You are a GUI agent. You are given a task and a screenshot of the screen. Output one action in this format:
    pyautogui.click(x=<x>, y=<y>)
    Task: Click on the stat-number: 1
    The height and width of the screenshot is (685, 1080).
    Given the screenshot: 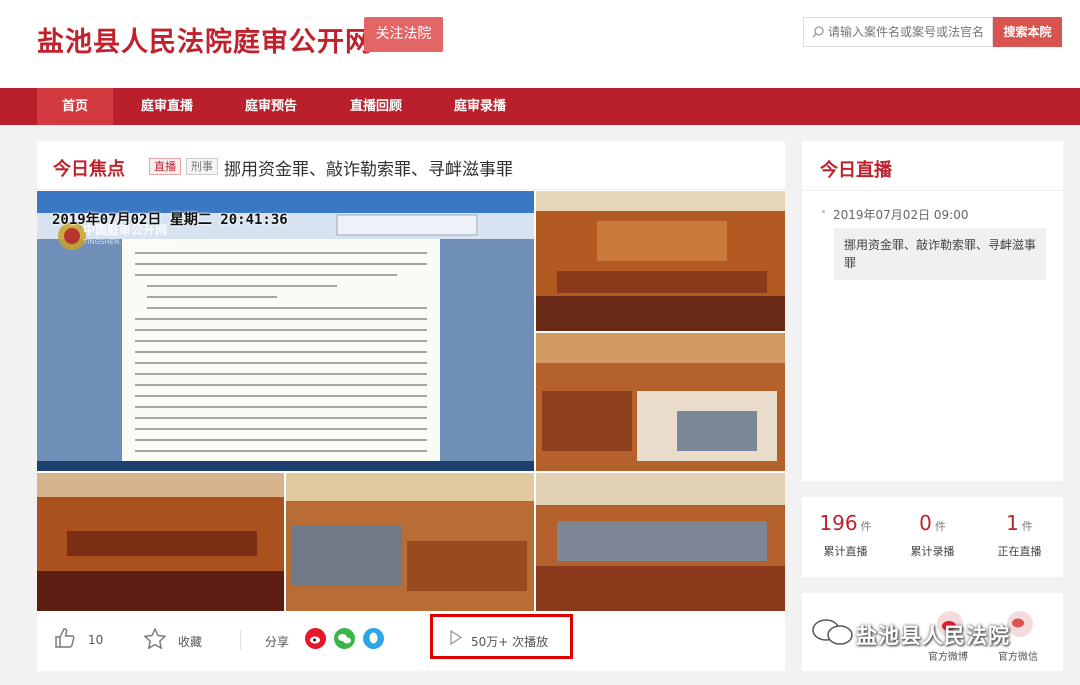 What is the action you would take?
    pyautogui.click(x=1012, y=523)
    